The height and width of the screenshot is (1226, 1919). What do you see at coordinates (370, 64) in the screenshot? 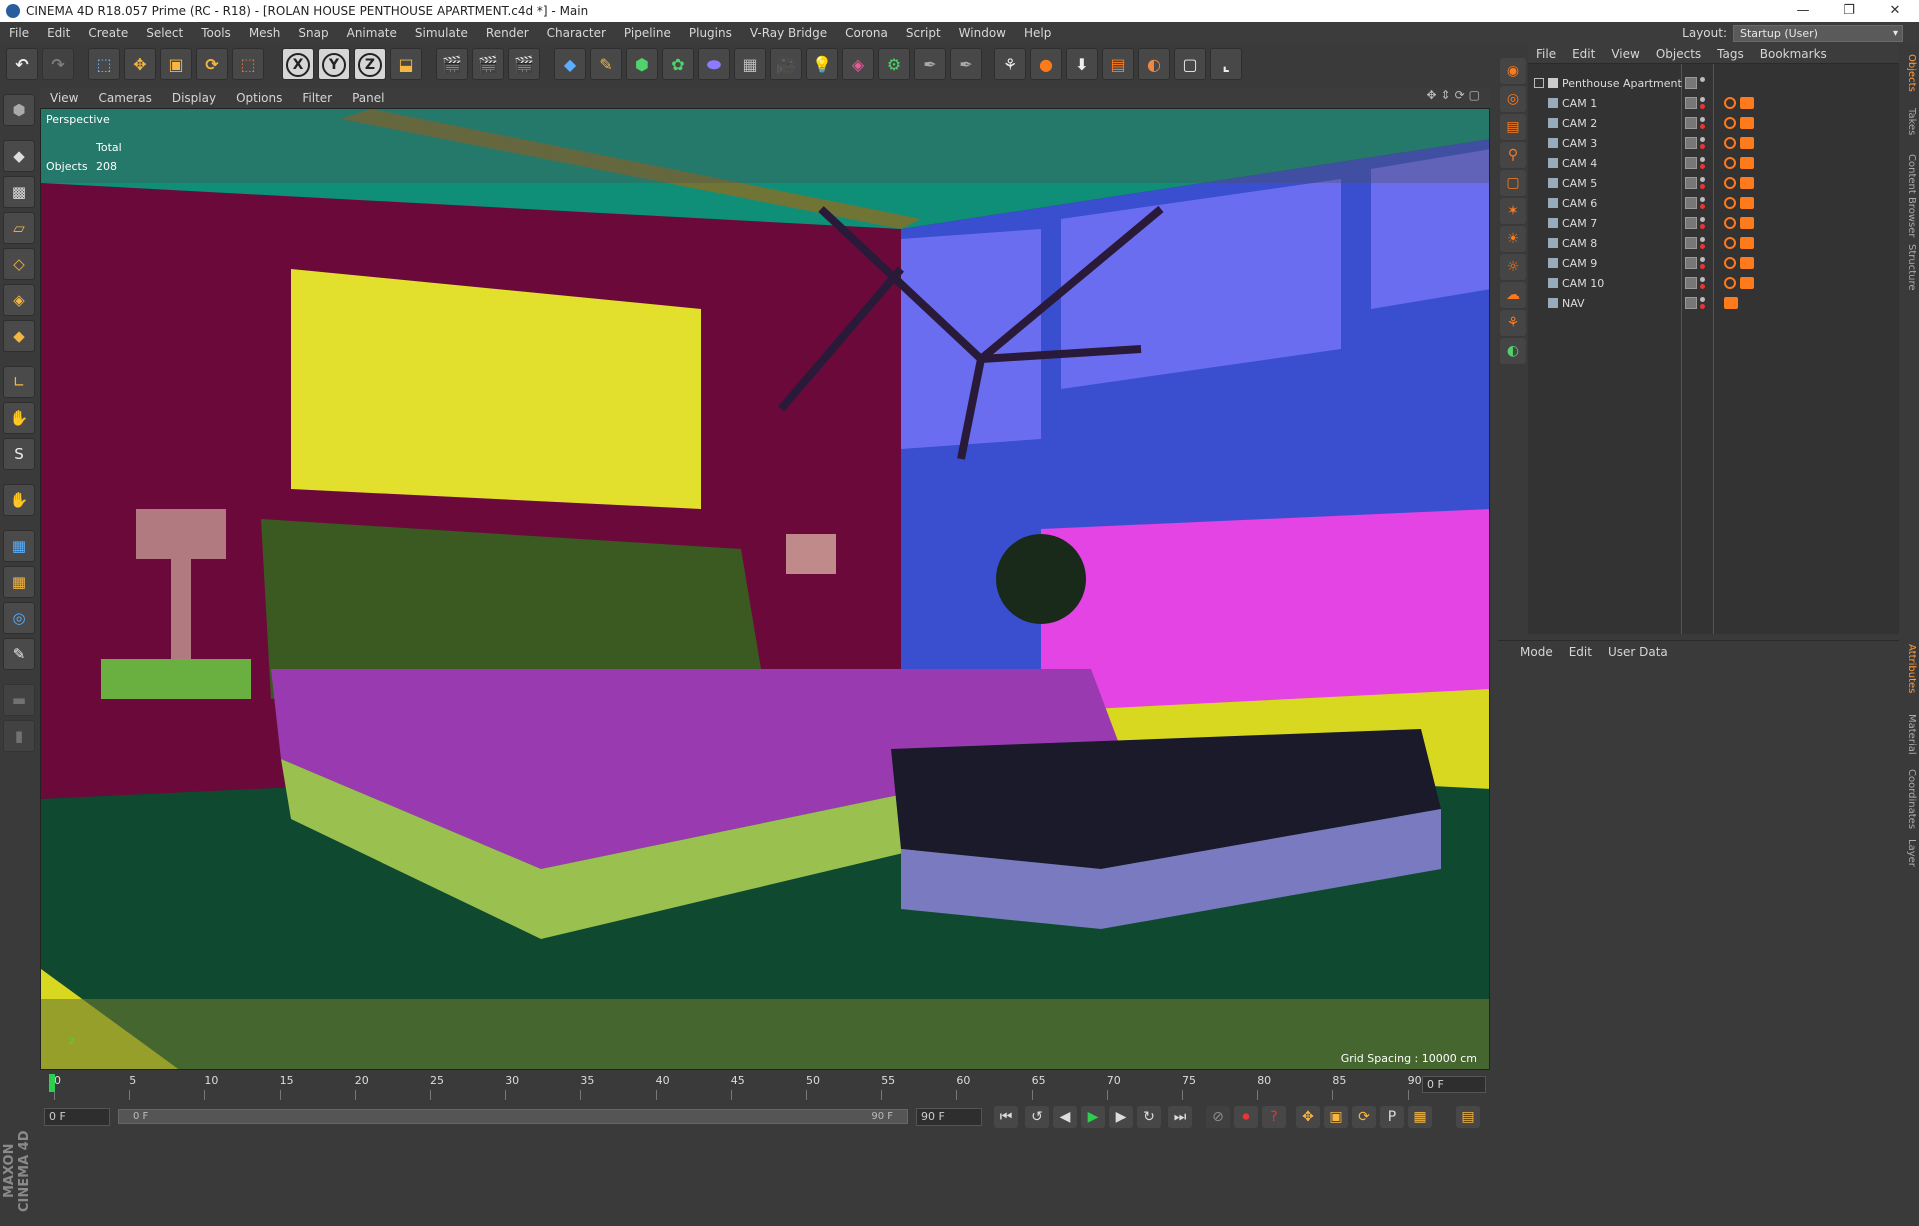
I see `z-axis-lock-icon: Z` at bounding box center [370, 64].